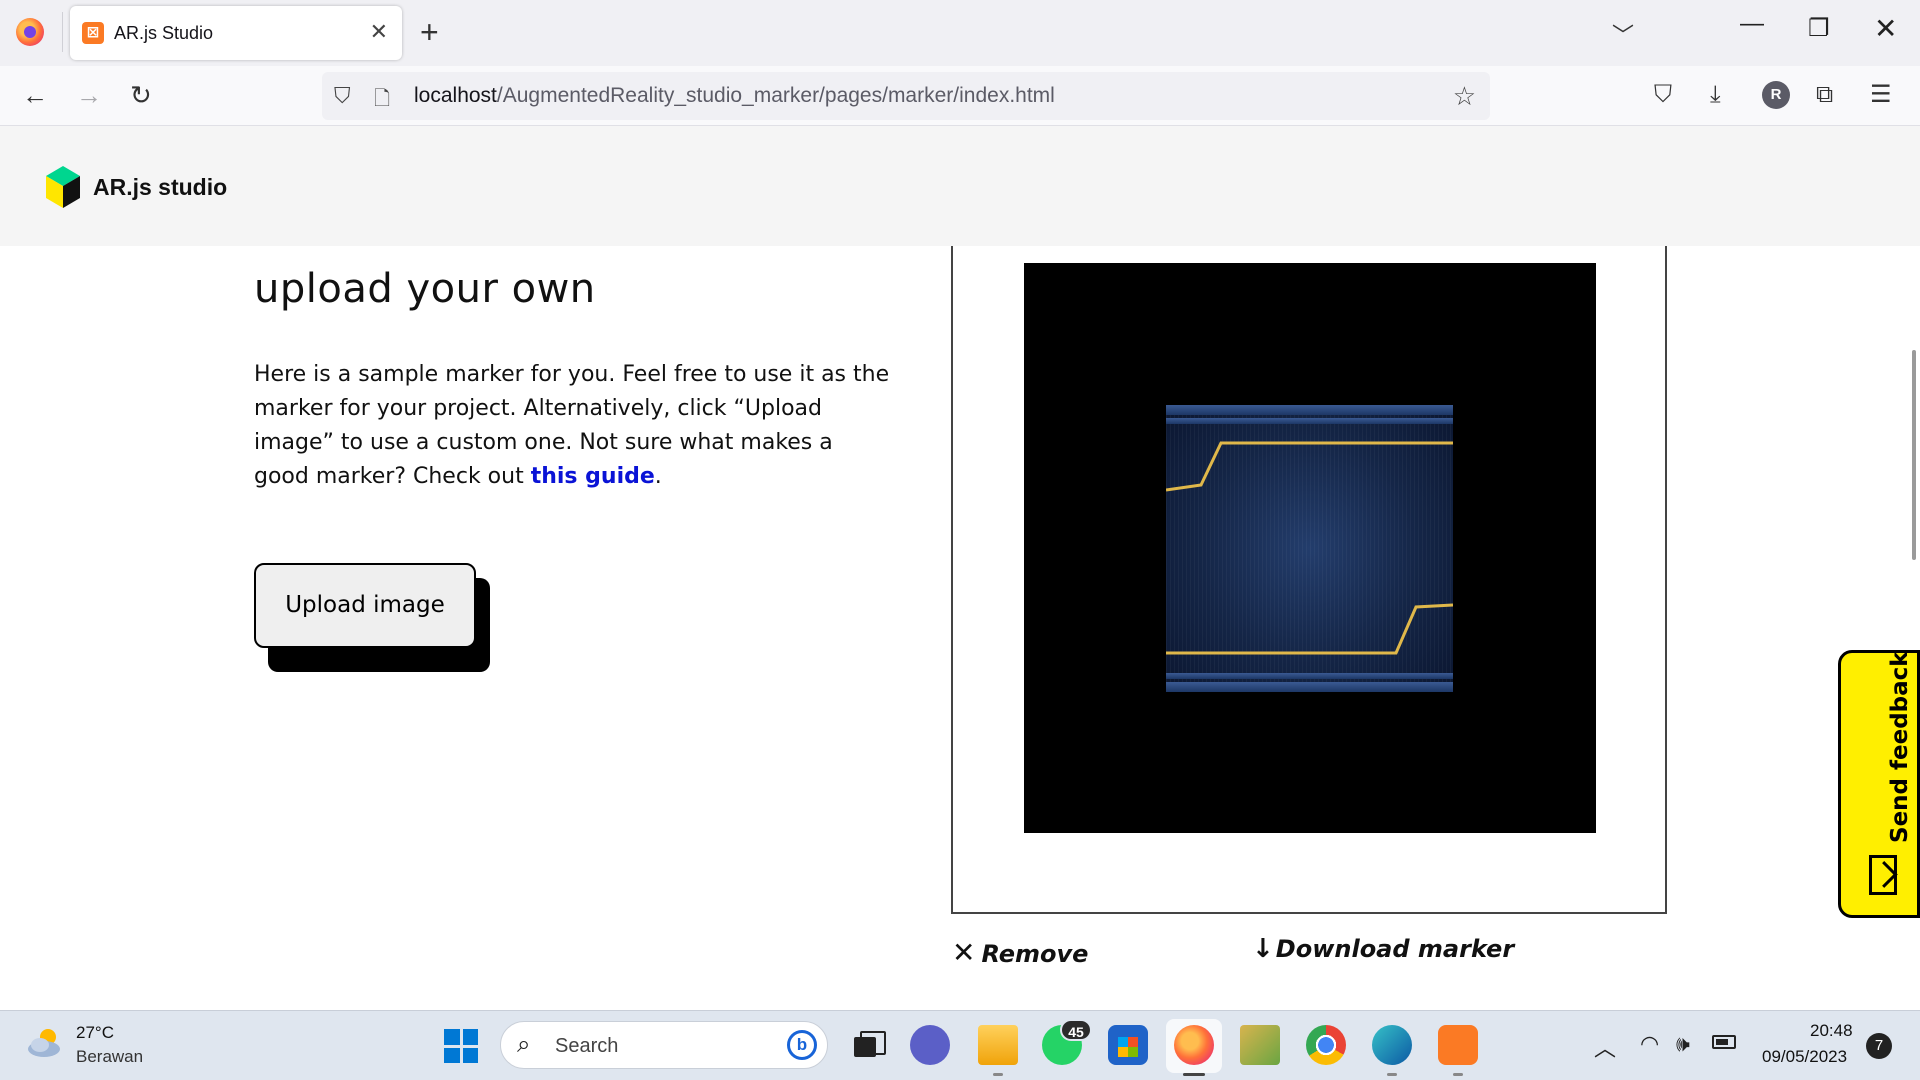  Describe the element at coordinates (1824, 95) in the screenshot. I see `extensions-icon: ⧉` at that location.